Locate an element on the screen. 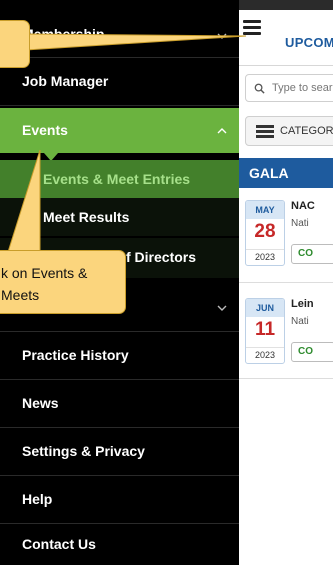 This screenshot has width=333, height=565. list-icon is located at coordinates (265, 132).